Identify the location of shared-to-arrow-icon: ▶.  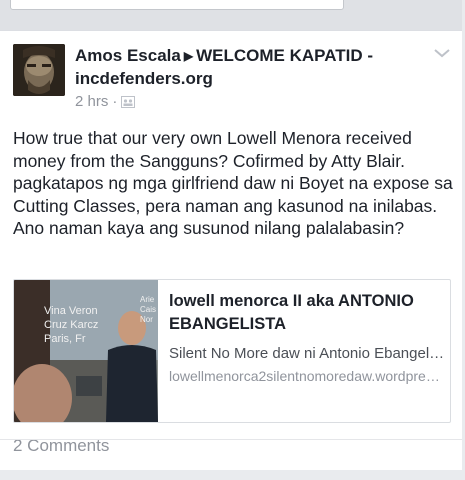
(188, 56).